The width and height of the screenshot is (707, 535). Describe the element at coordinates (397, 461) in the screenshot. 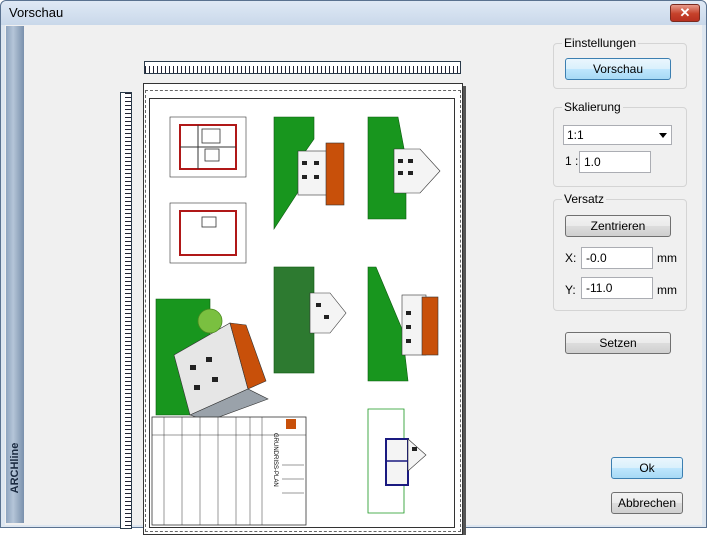

I see `section-drawing` at that location.